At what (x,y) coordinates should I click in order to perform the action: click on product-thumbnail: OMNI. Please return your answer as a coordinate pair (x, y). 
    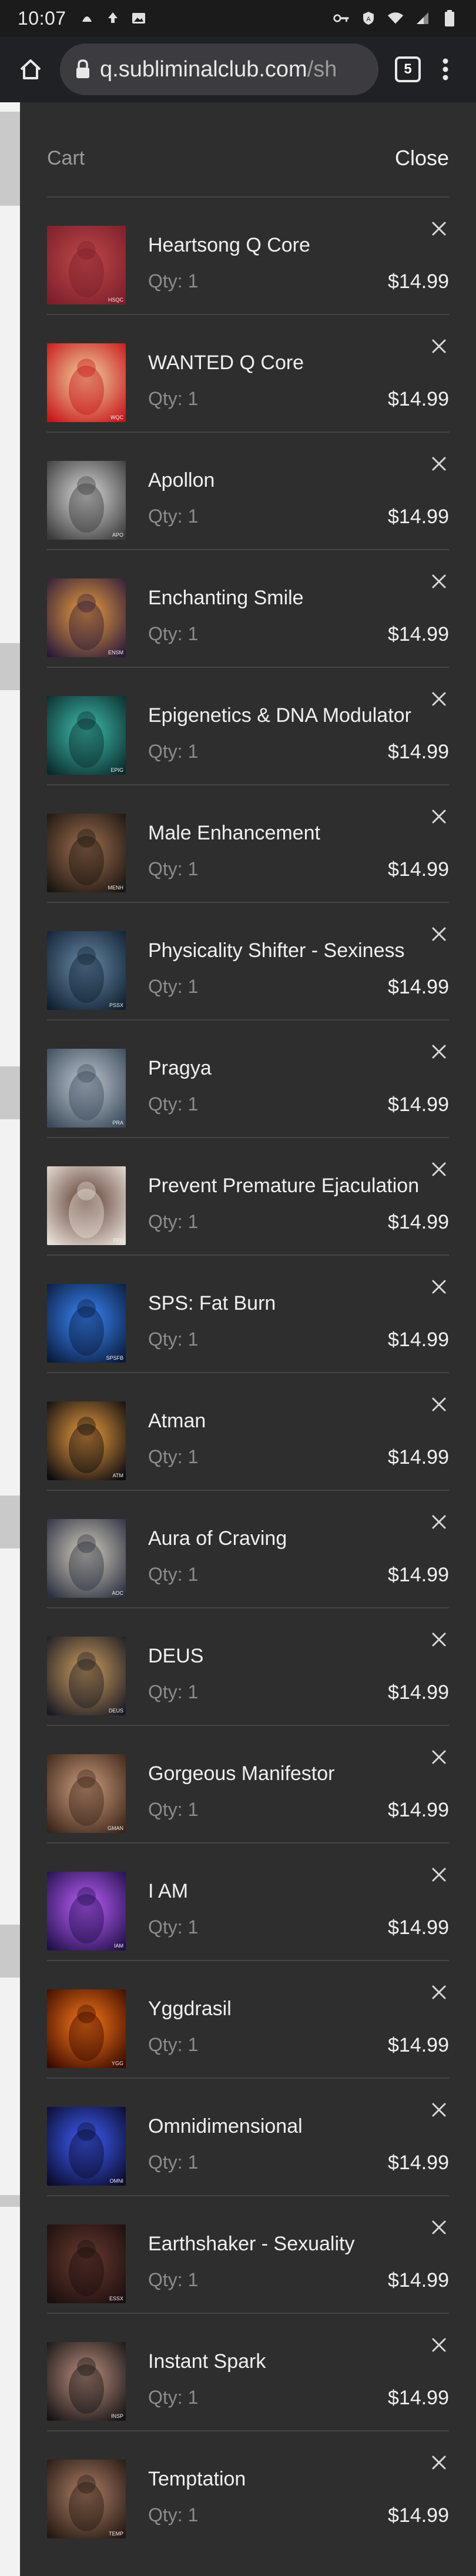
    Looking at the image, I should click on (87, 2146).